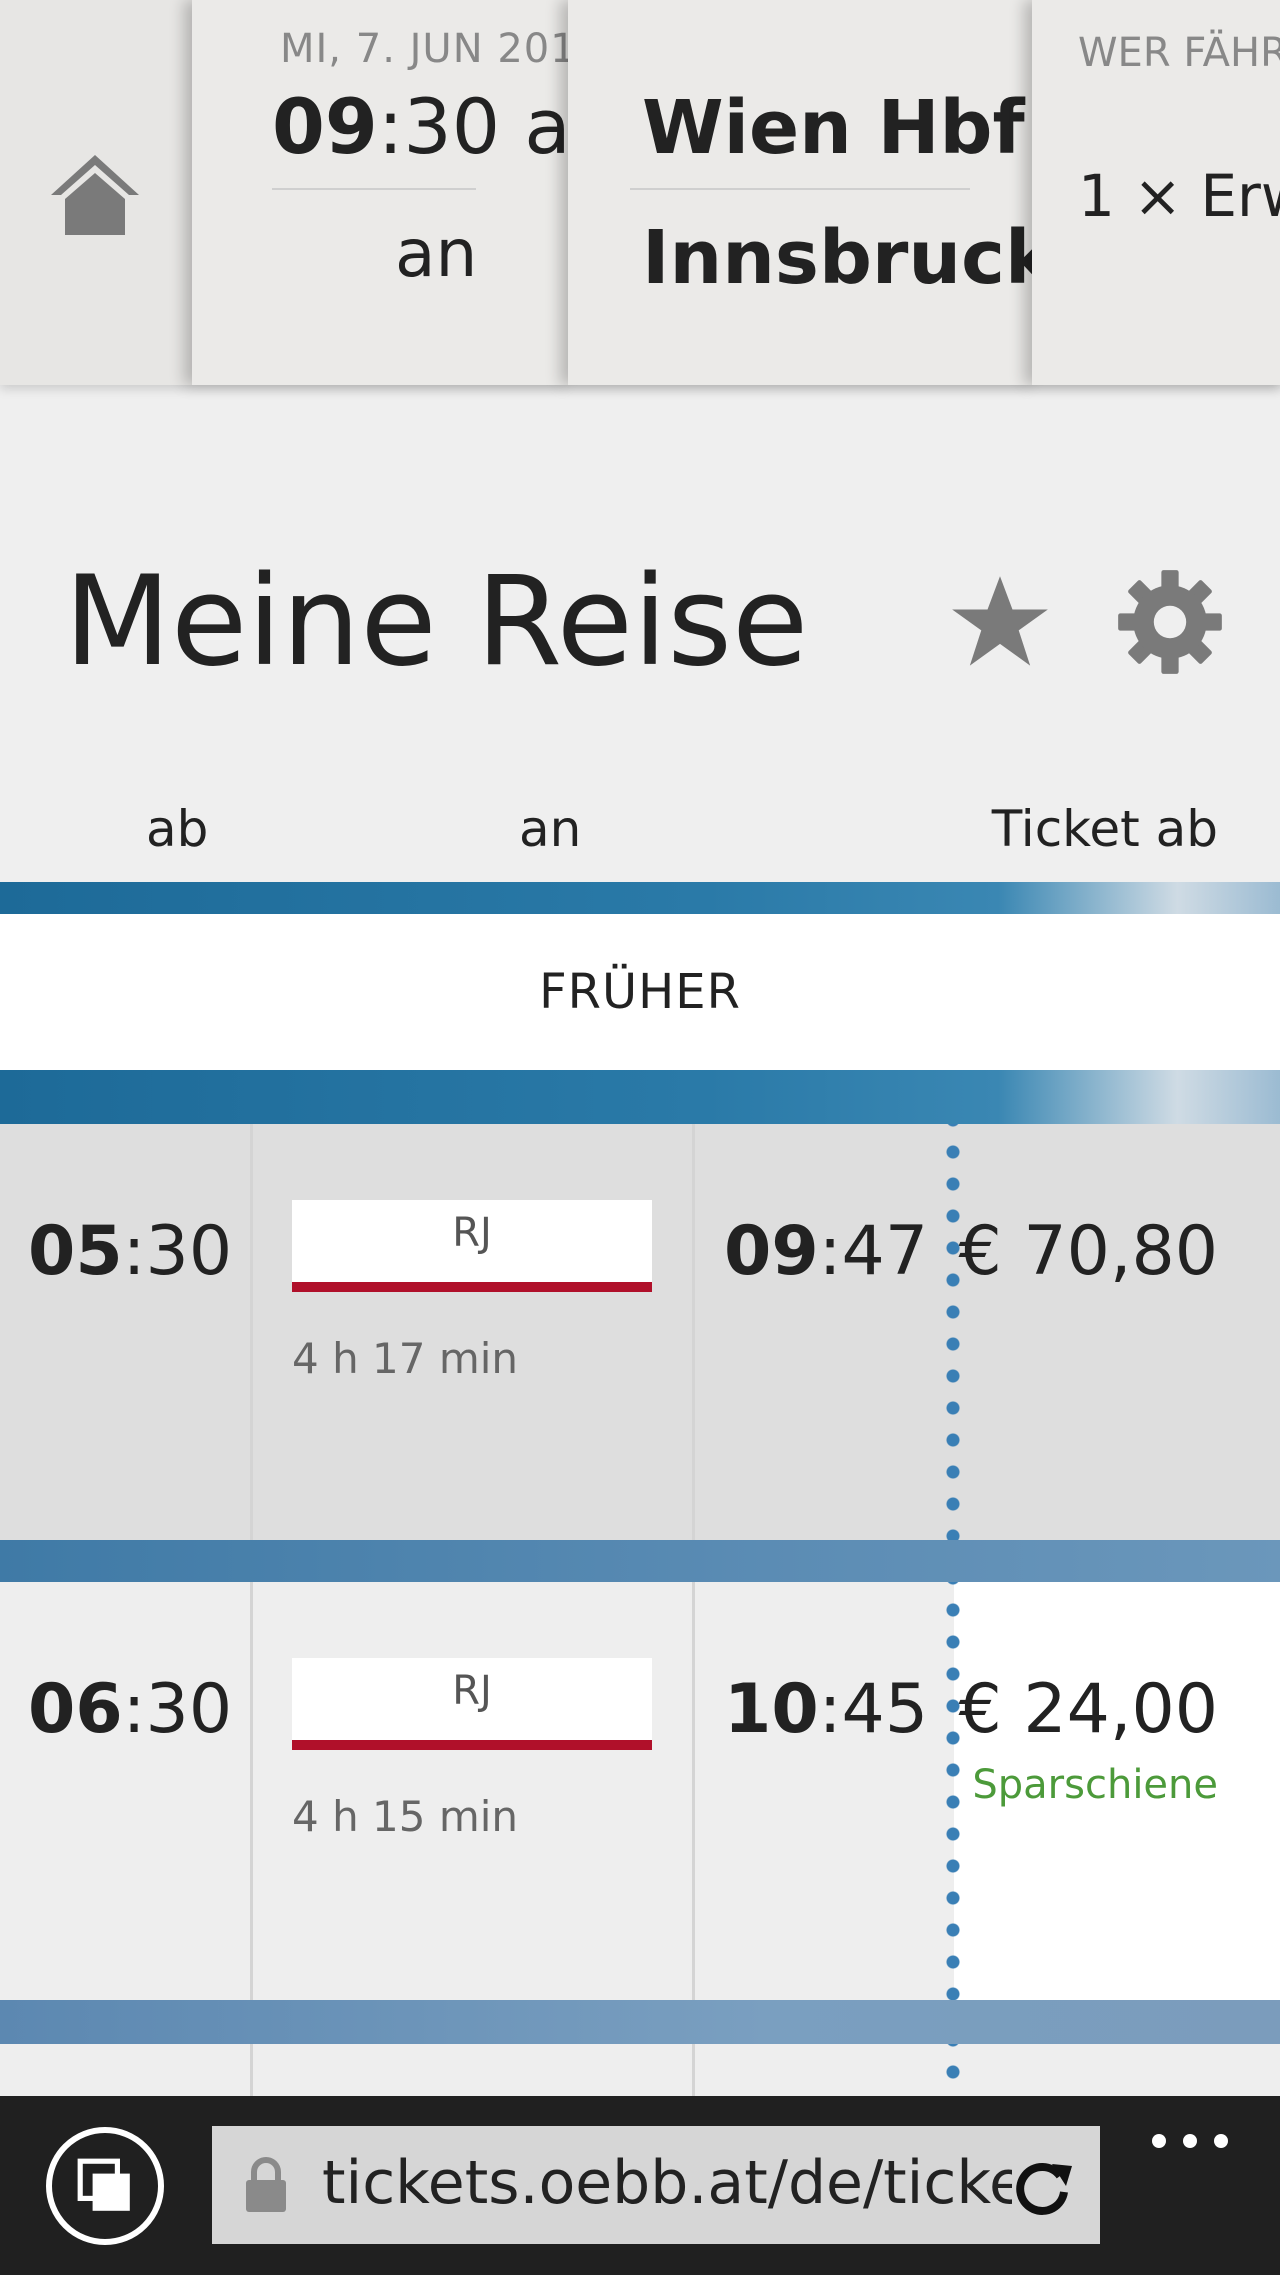 The height and width of the screenshot is (2275, 1280). I want to click on from-station: Wien Hbf (, so click(840, 128).